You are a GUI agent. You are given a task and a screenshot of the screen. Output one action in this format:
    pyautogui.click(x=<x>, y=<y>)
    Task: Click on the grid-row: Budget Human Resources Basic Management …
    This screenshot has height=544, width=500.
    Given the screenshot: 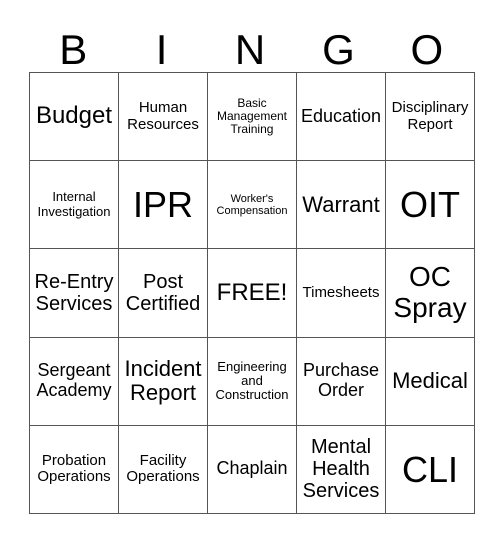 What is the action you would take?
    pyautogui.click(x=252, y=116)
    